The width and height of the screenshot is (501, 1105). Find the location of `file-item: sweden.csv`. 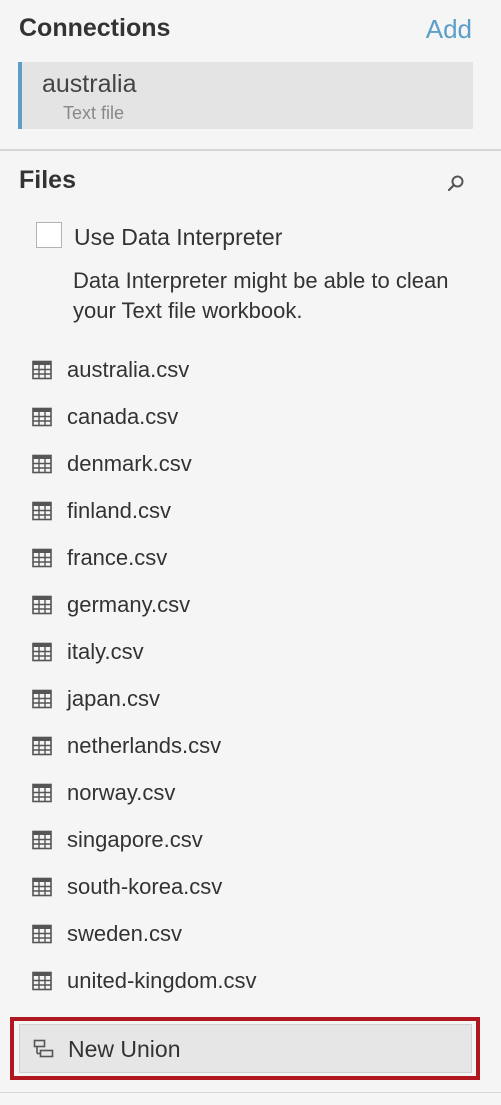

file-item: sweden.csv is located at coordinates (250, 935).